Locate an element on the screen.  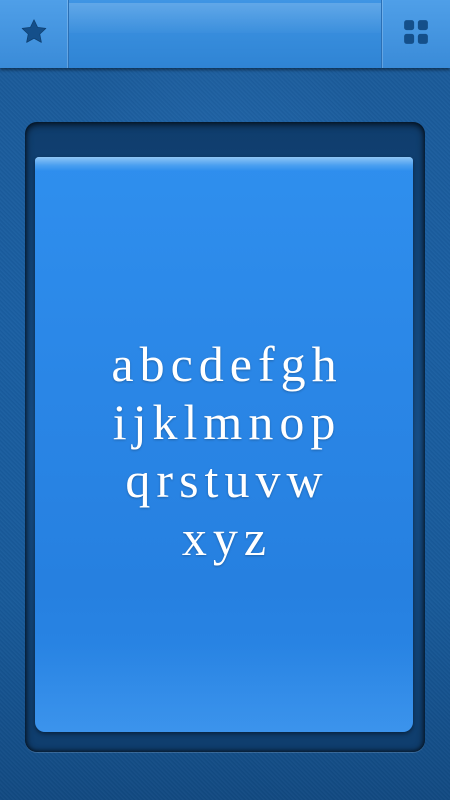
letter: p is located at coordinates (323, 422).